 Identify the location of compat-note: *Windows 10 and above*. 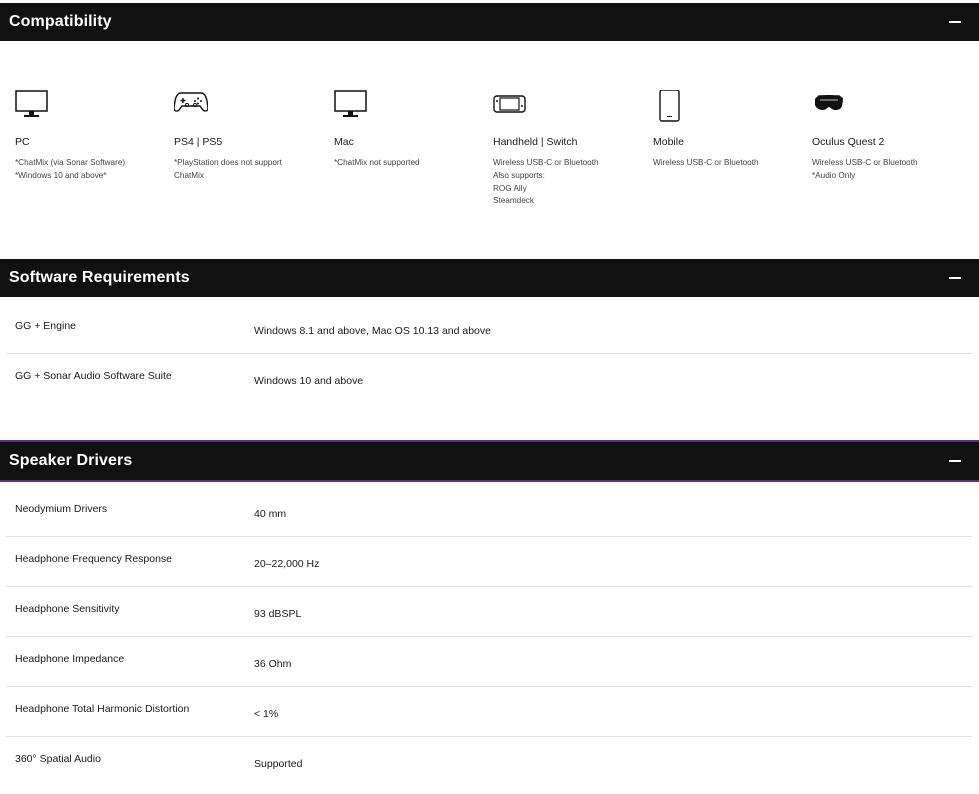
(61, 175).